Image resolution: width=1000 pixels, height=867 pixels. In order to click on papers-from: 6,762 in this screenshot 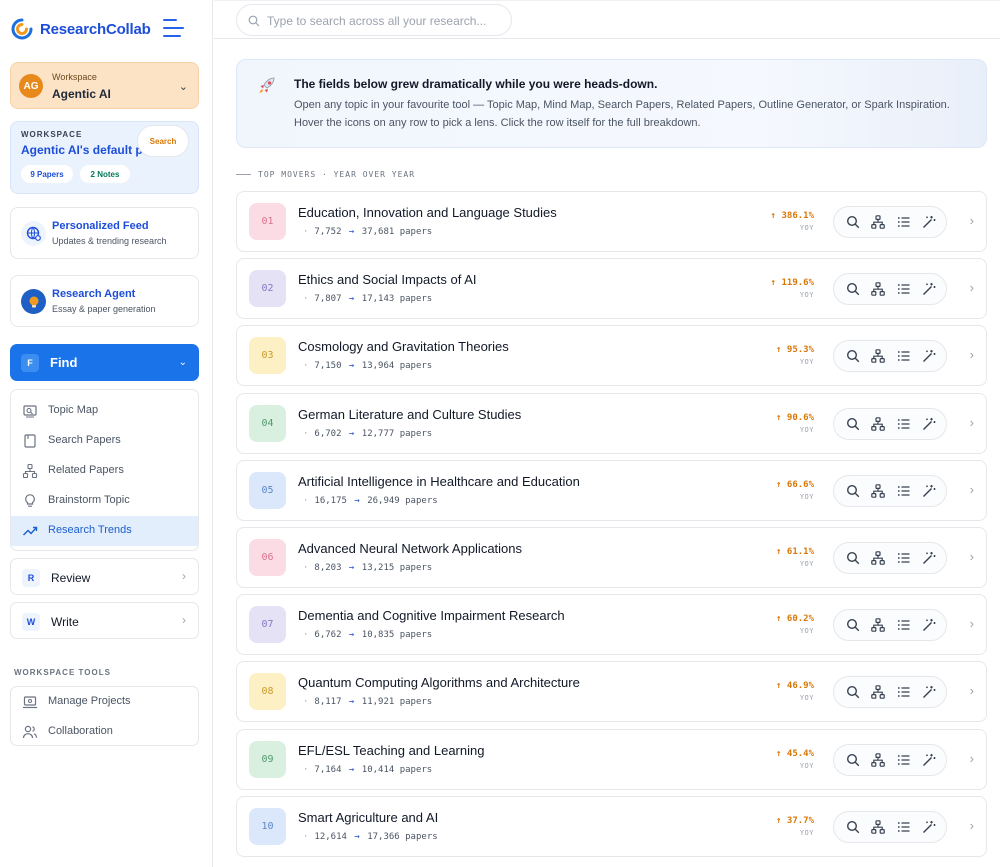, I will do `click(328, 635)`.